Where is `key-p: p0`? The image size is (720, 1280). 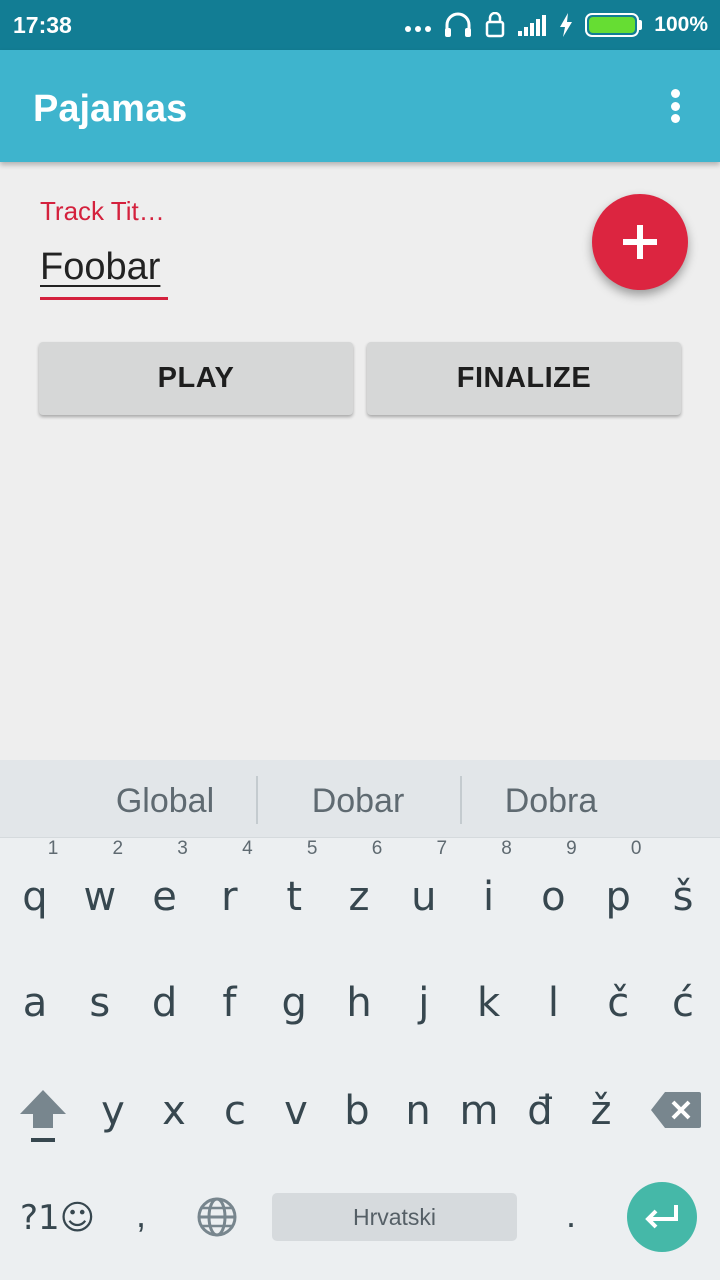 key-p: p0 is located at coordinates (618, 879).